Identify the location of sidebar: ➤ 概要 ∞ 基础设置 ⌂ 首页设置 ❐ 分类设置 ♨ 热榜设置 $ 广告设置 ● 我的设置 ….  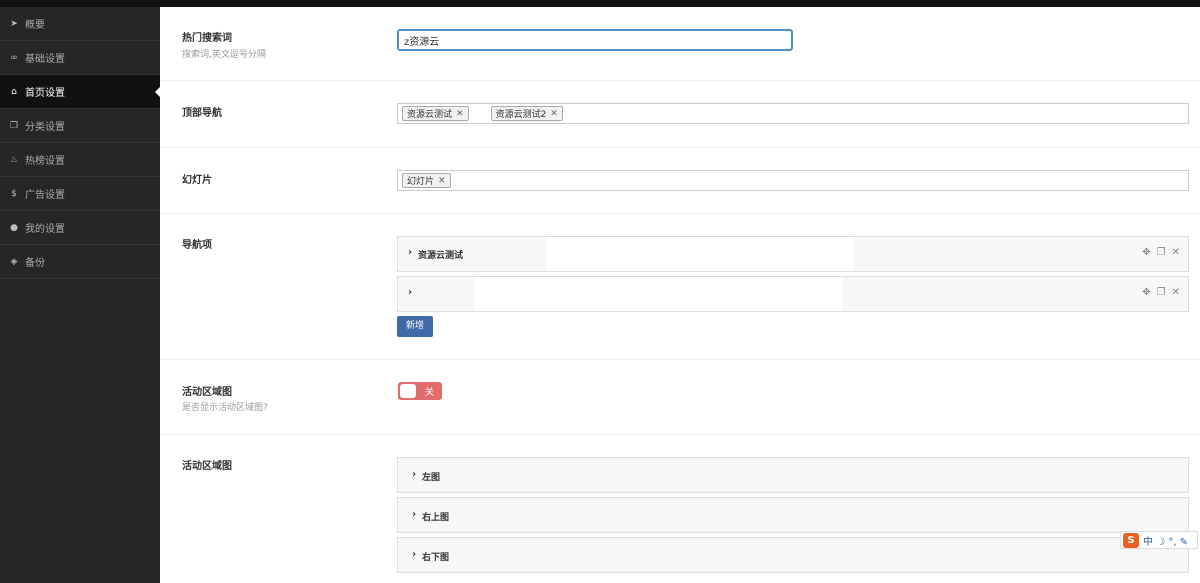
(80, 295).